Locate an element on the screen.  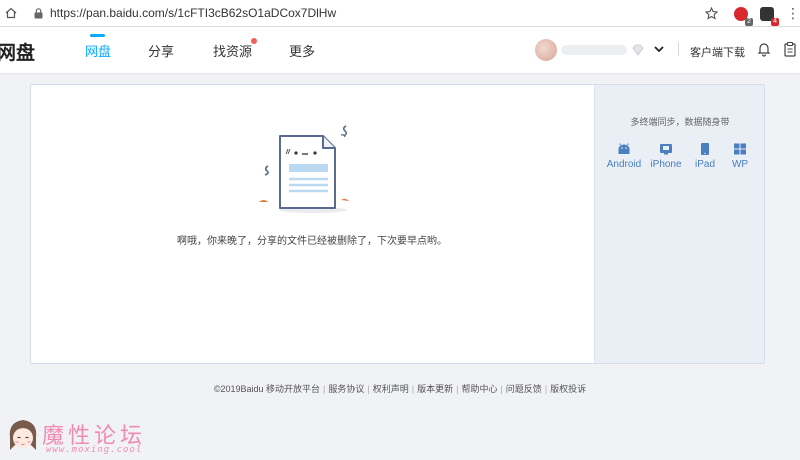
watermark-url: www.moxing.cool is located at coordinates (94, 450).